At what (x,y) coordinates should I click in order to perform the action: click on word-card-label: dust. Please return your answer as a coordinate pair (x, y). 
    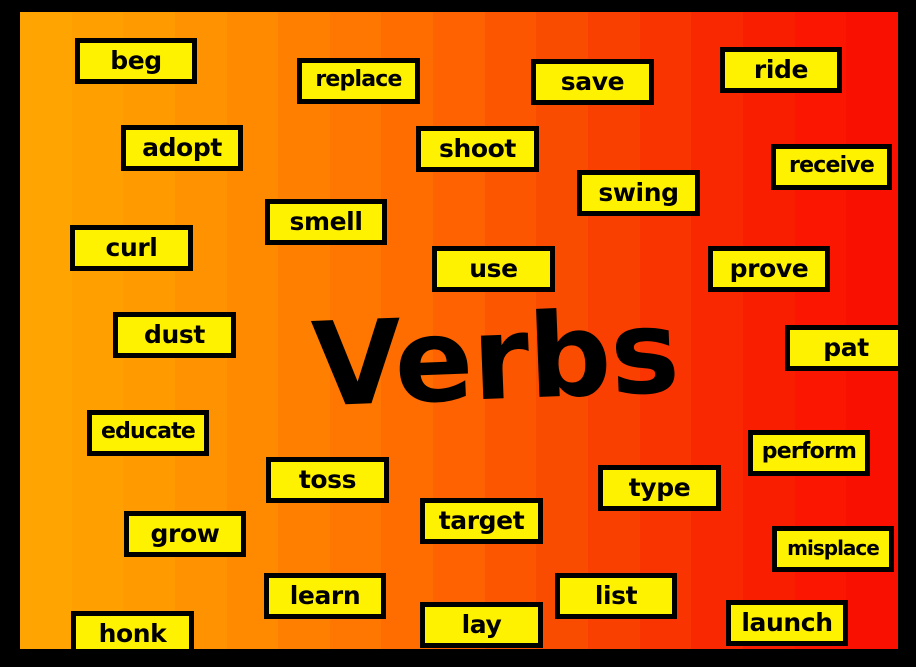
    Looking at the image, I should click on (174, 334).